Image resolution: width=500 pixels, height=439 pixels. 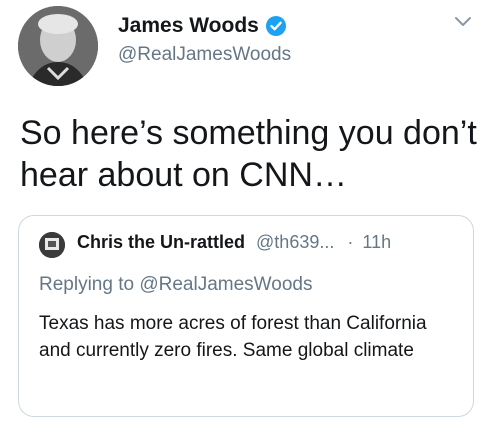 I want to click on verified-badge-icon, so click(x=276, y=26).